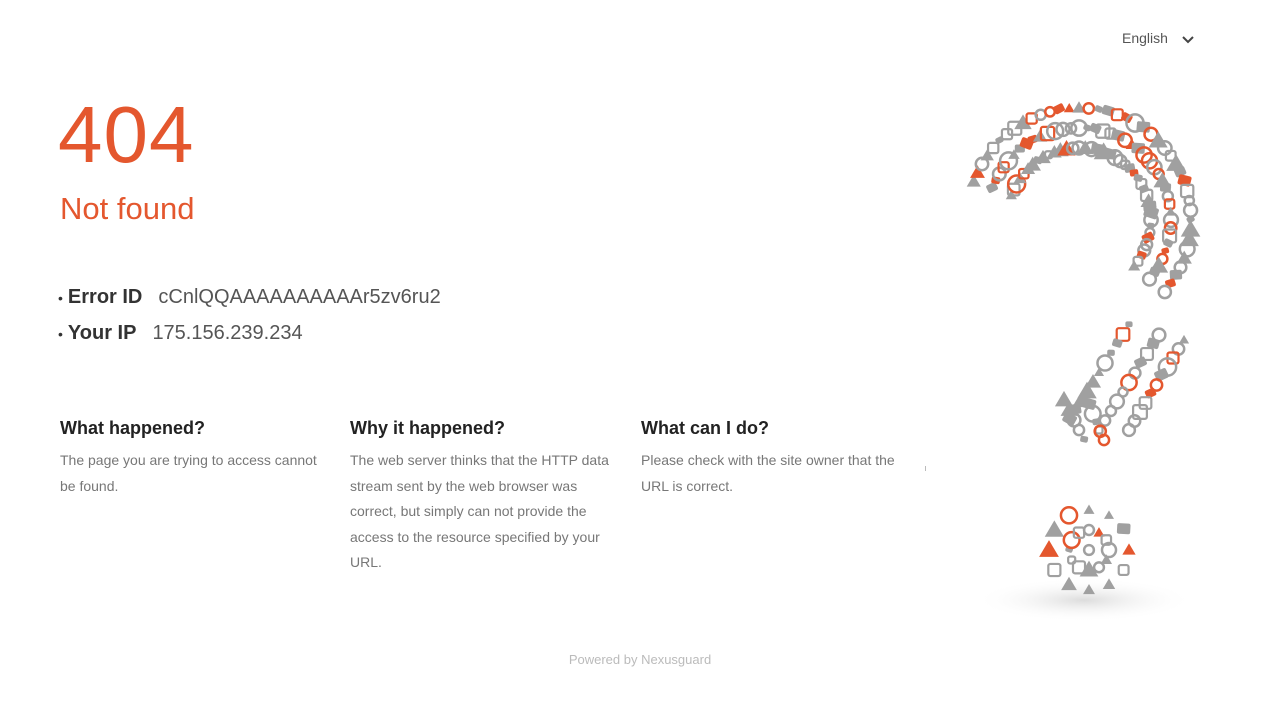  I want to click on question-mark-illustration, so click(1083, 361).